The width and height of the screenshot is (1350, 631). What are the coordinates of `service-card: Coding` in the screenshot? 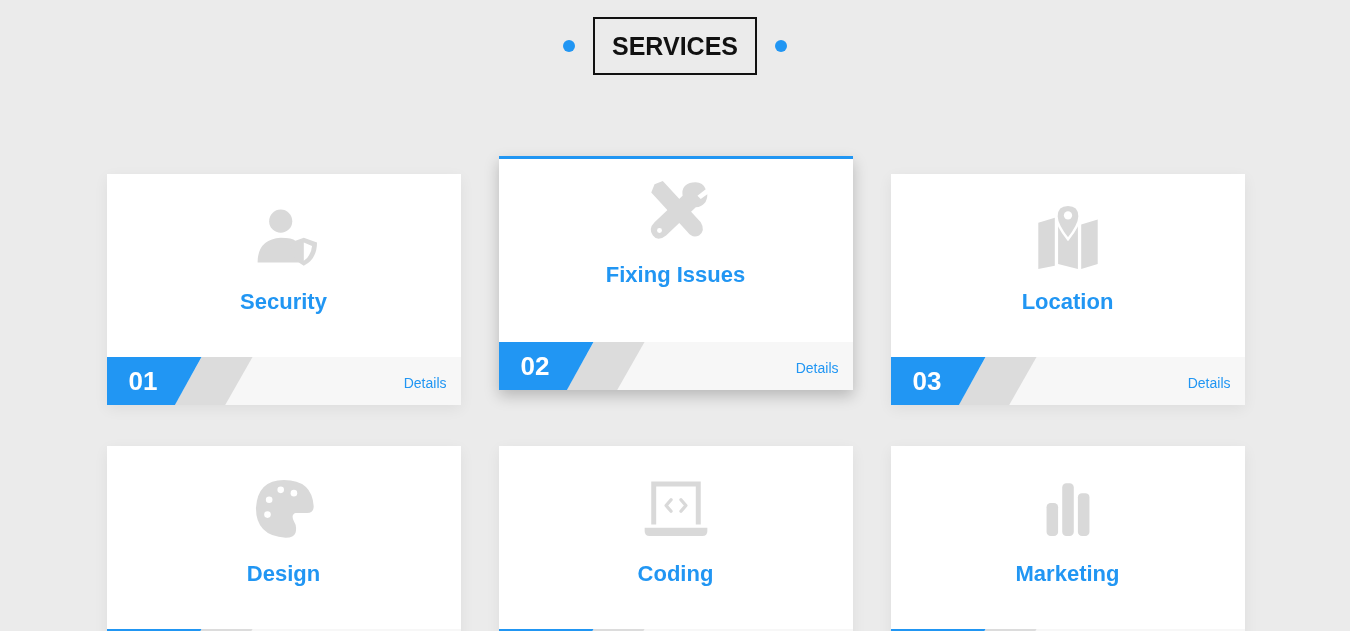 It's located at (675, 538).